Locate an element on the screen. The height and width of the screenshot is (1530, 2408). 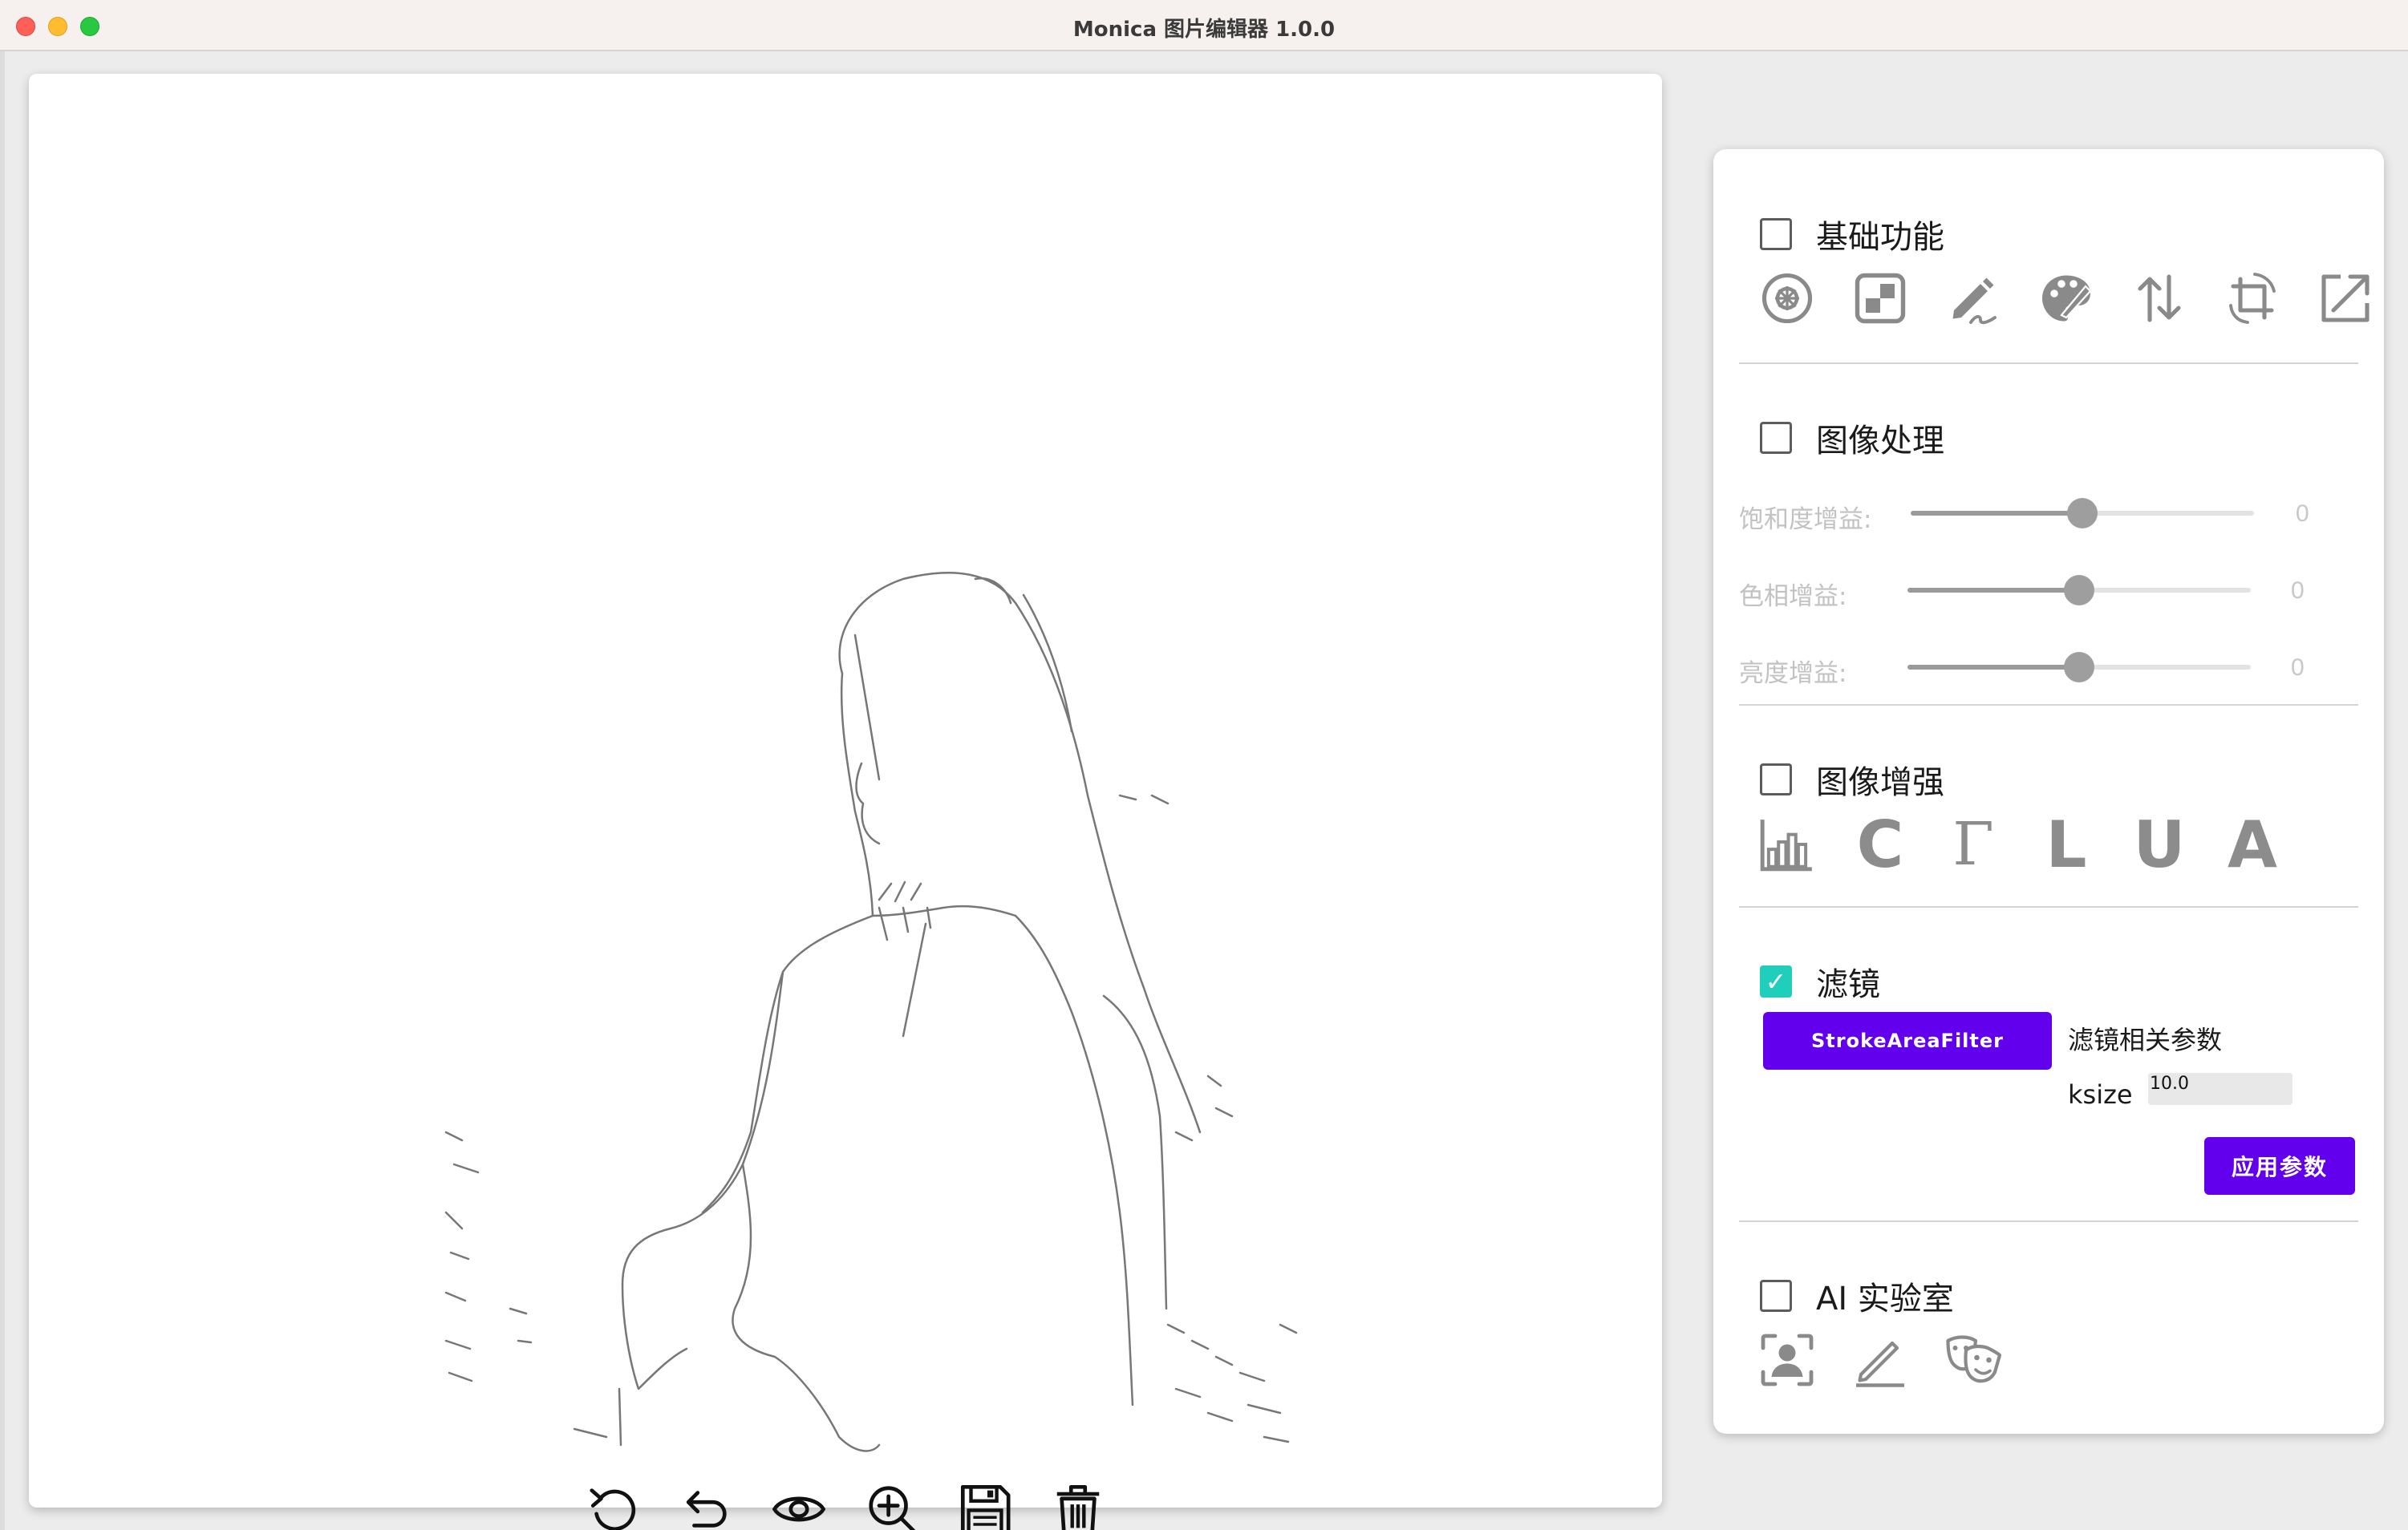
saturation-slider-knob is located at coordinates (2082, 513).